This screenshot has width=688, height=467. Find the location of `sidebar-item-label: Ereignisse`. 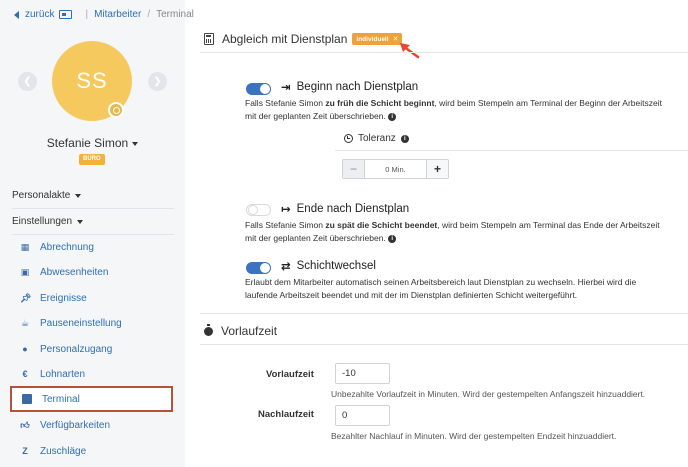

sidebar-item-label: Ereignisse is located at coordinates (63, 298).